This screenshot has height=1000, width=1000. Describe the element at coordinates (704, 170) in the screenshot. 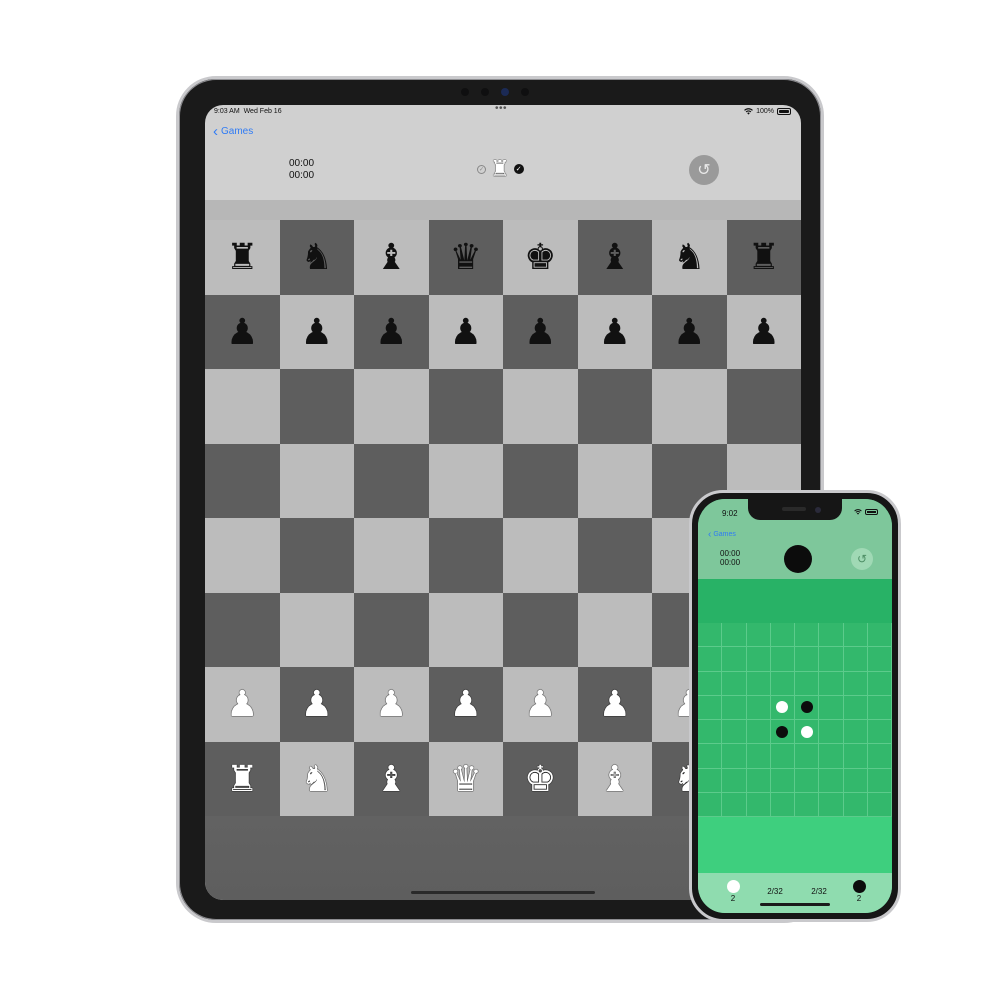

I see `undo-button: ↺` at that location.